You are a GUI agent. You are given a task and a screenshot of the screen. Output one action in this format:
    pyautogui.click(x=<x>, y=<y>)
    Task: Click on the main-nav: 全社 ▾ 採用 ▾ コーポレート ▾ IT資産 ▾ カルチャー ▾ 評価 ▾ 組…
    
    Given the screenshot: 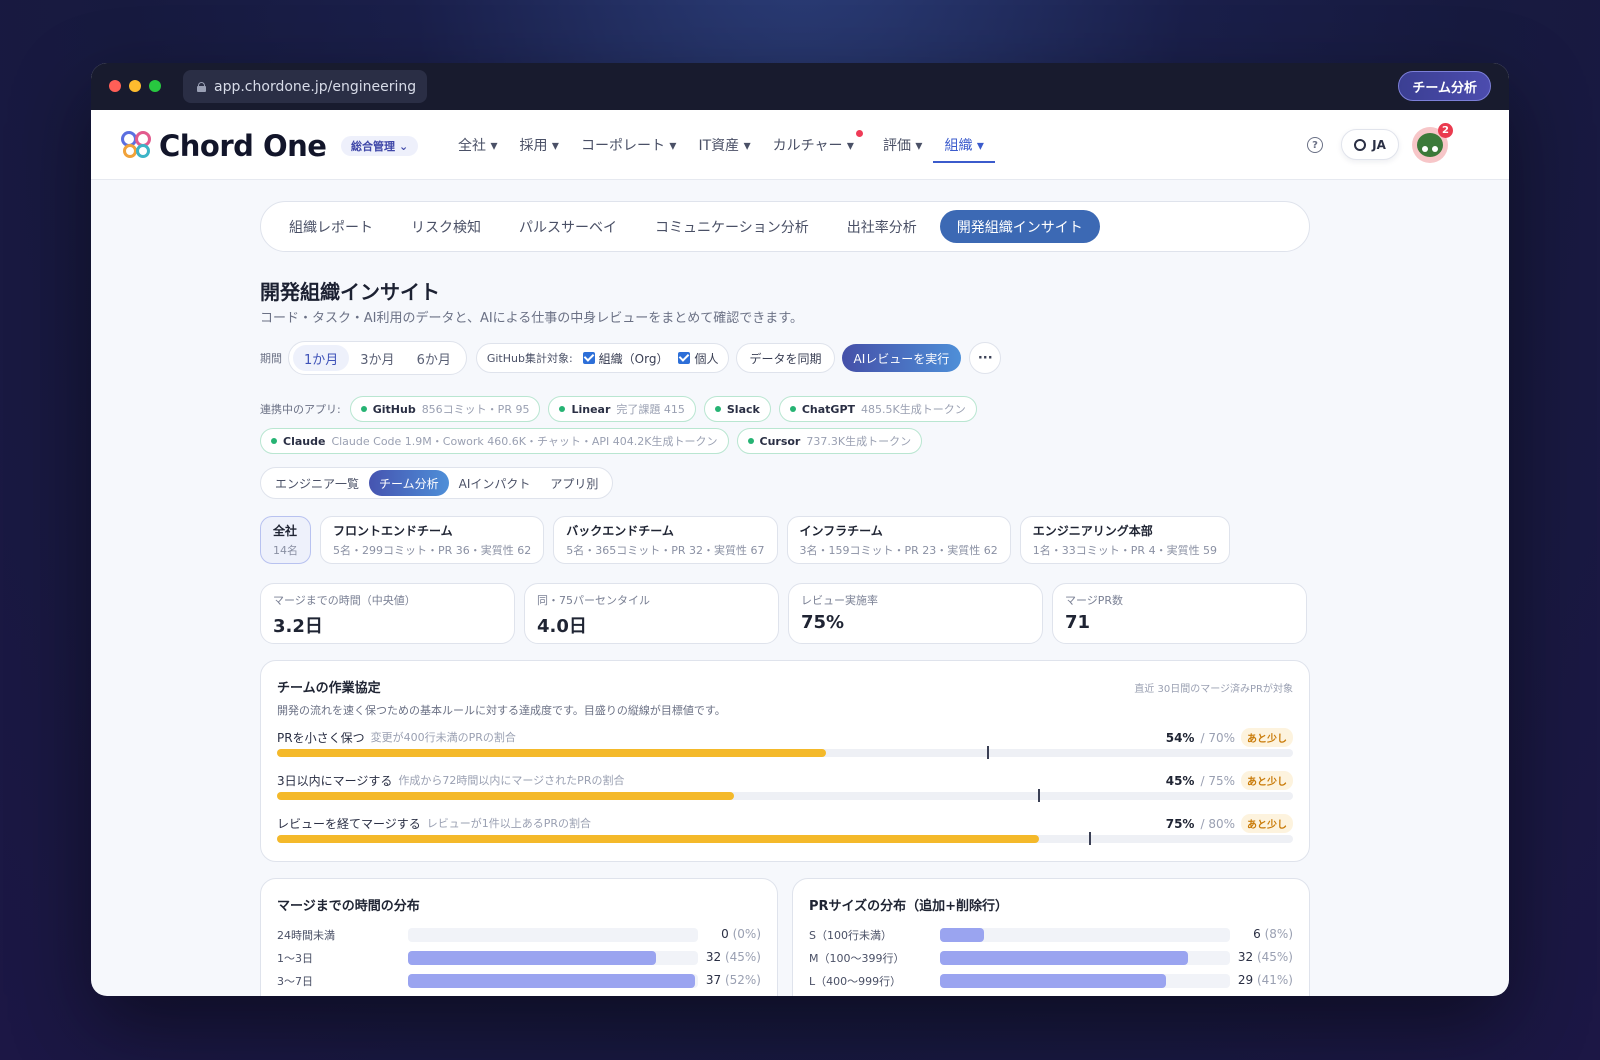 What is the action you would take?
    pyautogui.click(x=721, y=145)
    